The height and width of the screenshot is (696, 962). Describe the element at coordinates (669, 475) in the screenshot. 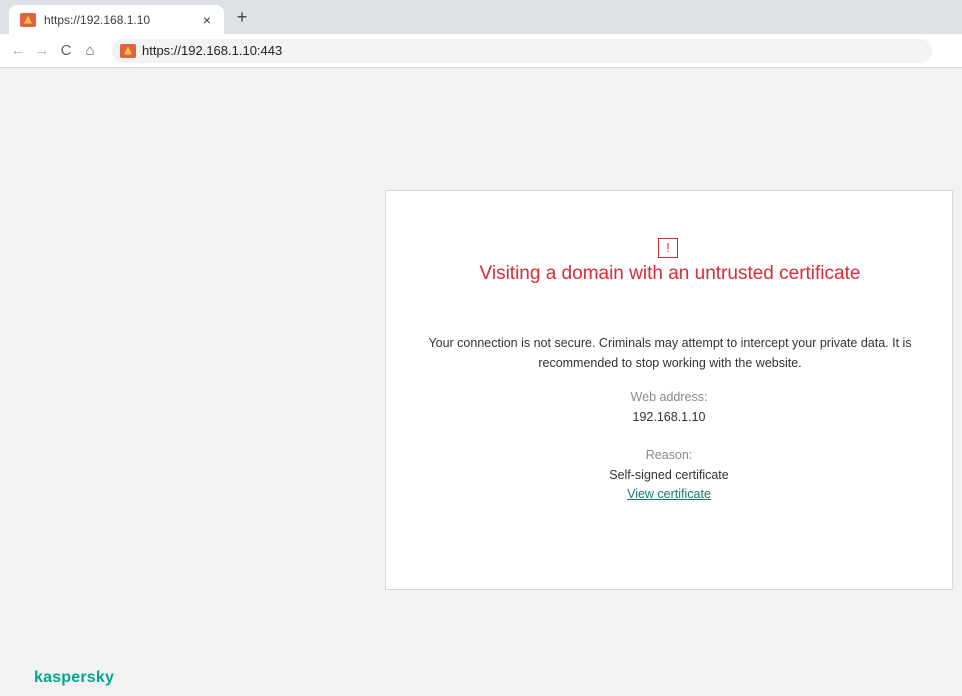

I see `reason-value: Self-signed certificate` at that location.